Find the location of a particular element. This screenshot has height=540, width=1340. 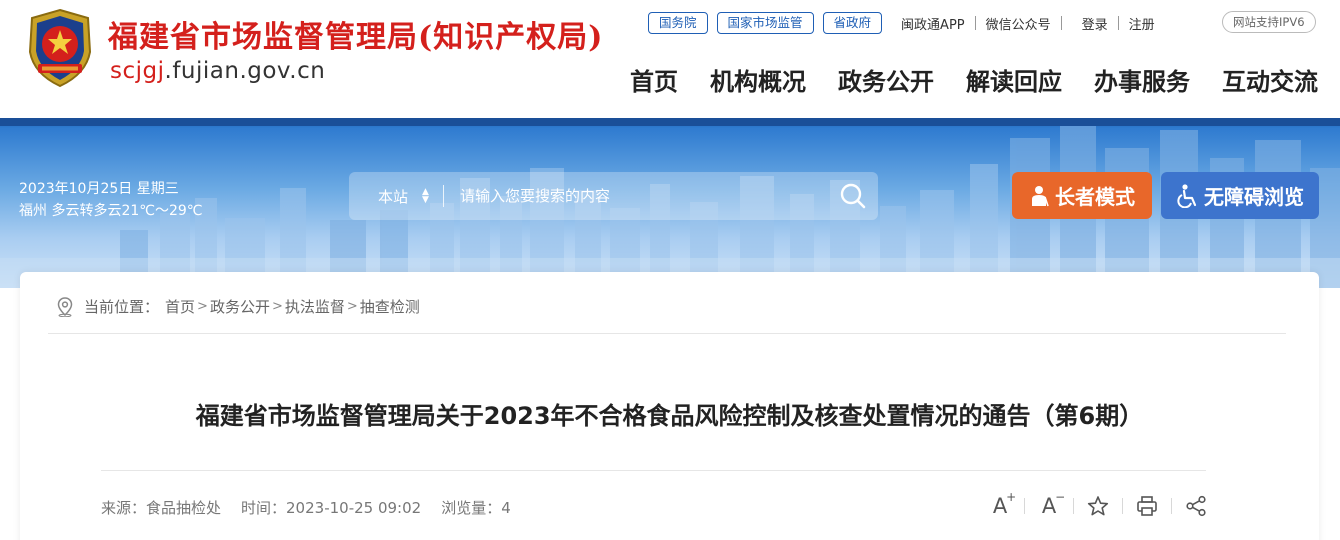

link-samr: 国家市场监管 is located at coordinates (765, 23).